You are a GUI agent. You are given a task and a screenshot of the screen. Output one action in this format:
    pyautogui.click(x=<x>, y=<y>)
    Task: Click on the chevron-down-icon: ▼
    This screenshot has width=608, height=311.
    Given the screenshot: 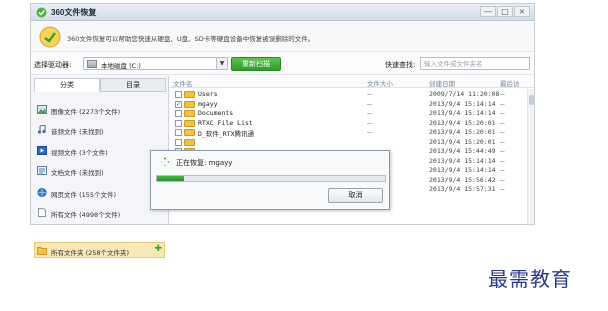 What is the action you would take?
    pyautogui.click(x=221, y=63)
    